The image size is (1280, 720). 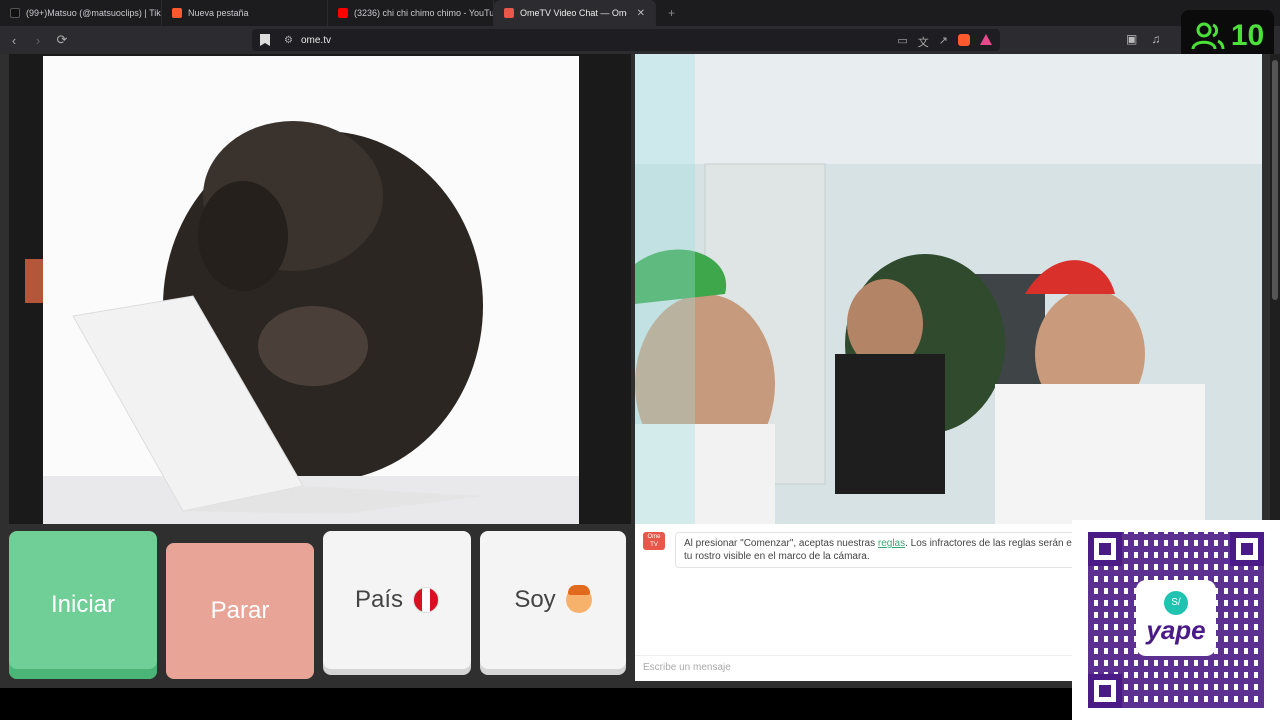 What do you see at coordinates (379, 599) in the screenshot?
I see `country-label: País` at bounding box center [379, 599].